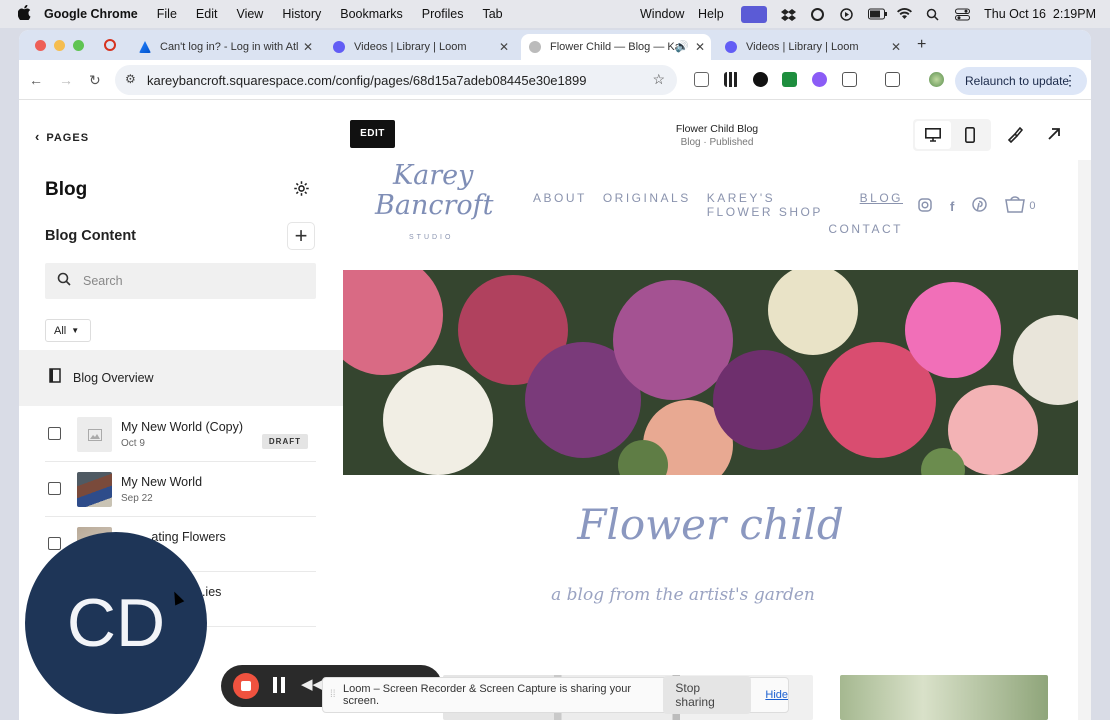  What do you see at coordinates (710, 524) in the screenshot?
I see `blog-title-script: Flower child` at bounding box center [710, 524].